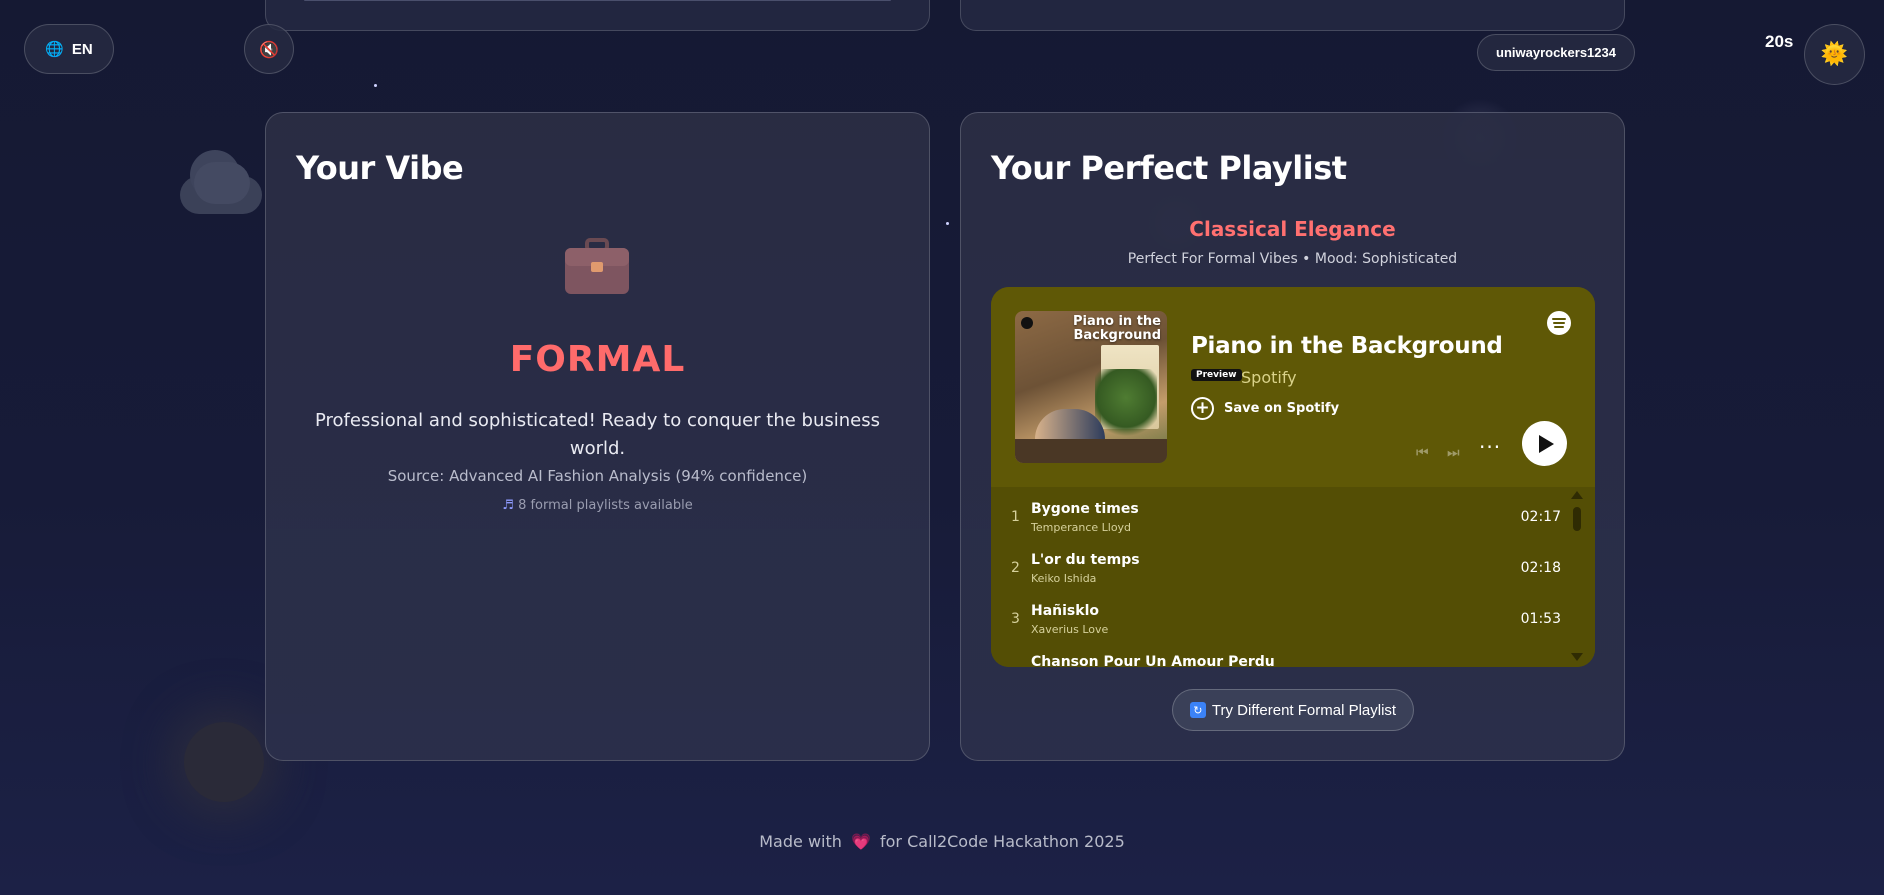 The height and width of the screenshot is (895, 1884). What do you see at coordinates (1490, 447) in the screenshot?
I see `more-options-icon: ···` at bounding box center [1490, 447].